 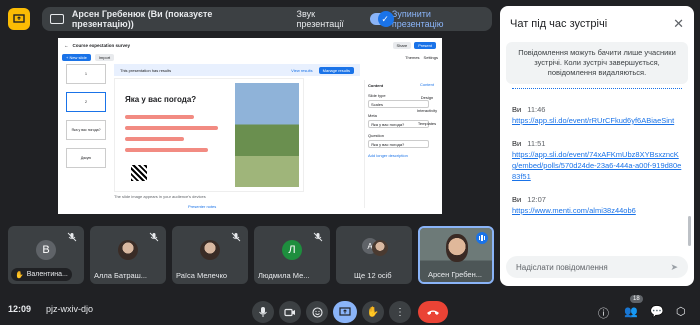 I want to click on control-bar: 12:09 pjz-wxiv-djo ✋ ⋮ ⓘ 👥 18 💬 ⬡, so click(x=350, y=308).